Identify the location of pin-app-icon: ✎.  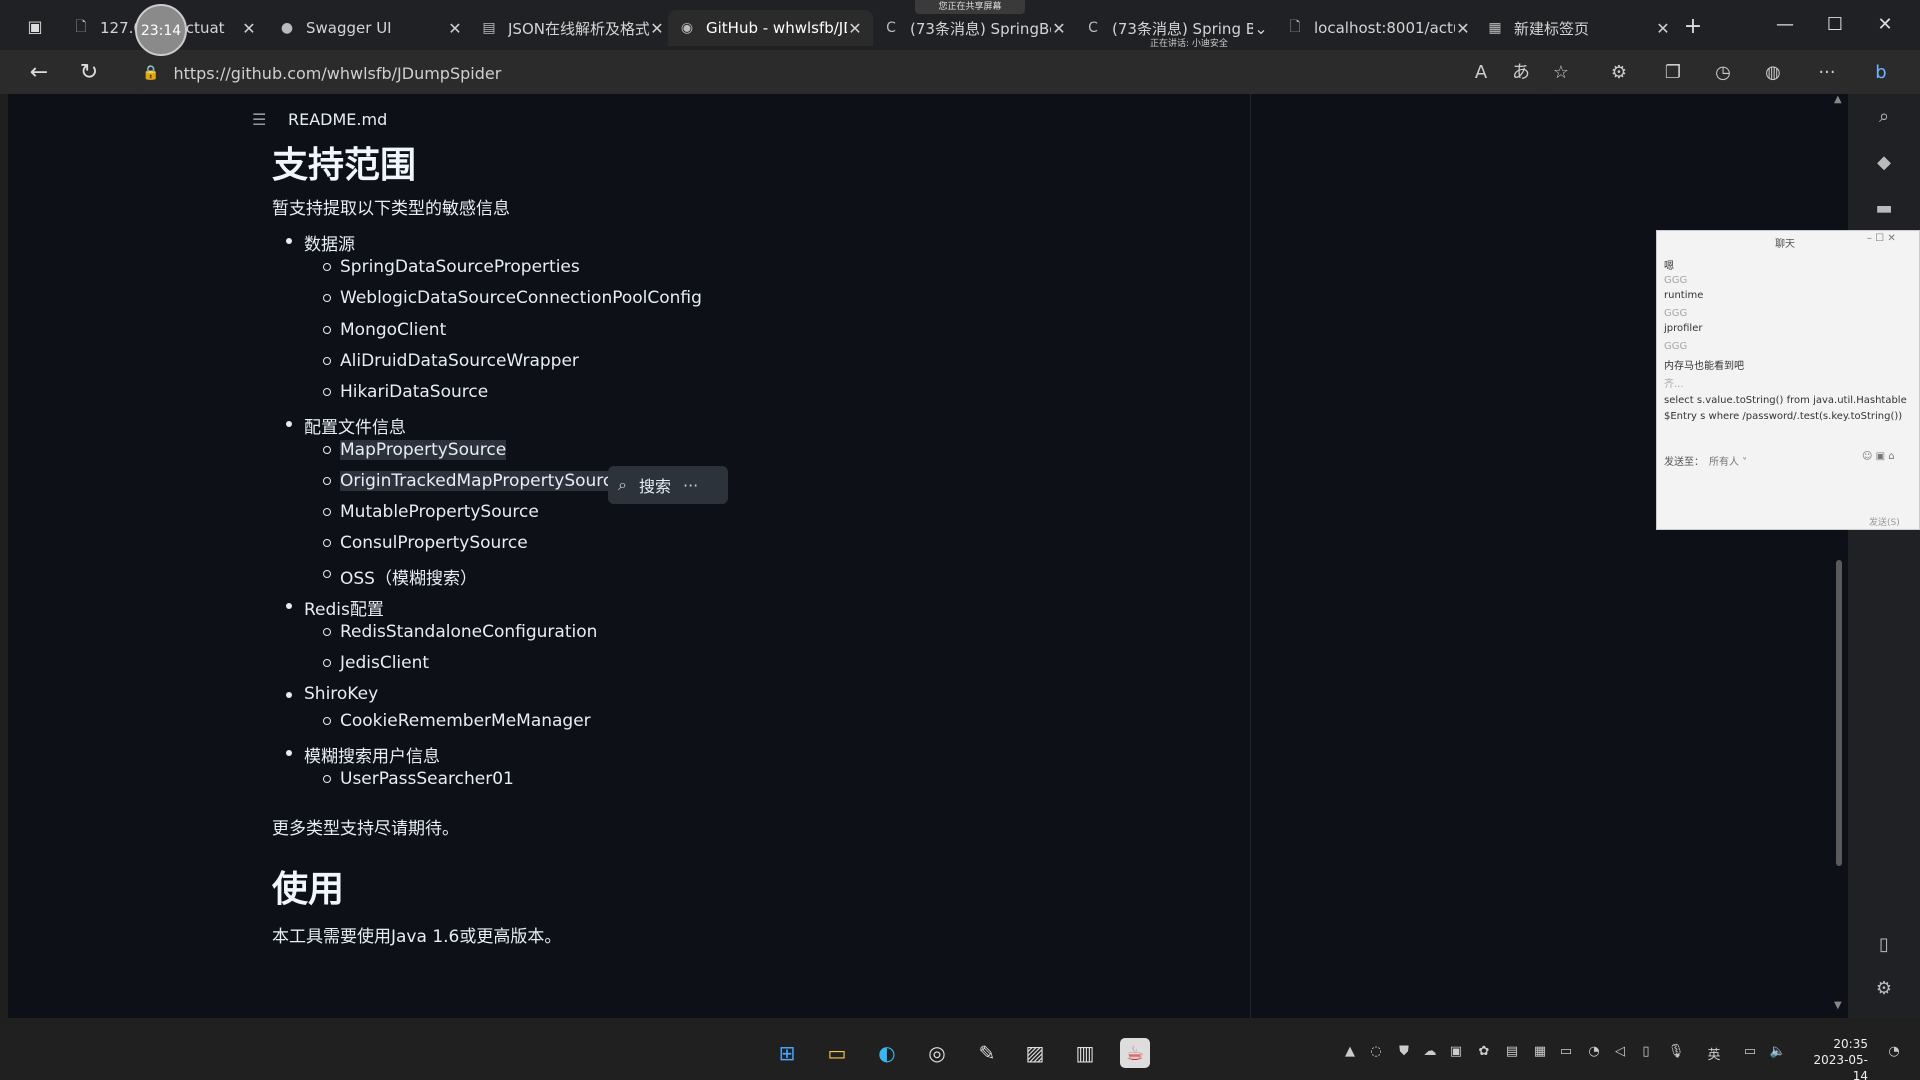
(987, 1053).